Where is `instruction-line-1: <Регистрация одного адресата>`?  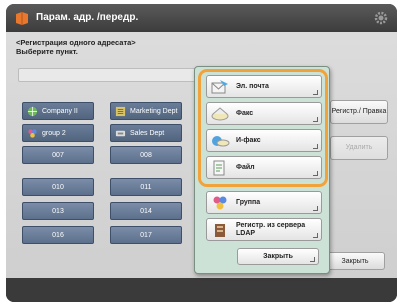 instruction-line-1: <Регистрация одного адресата> is located at coordinates (76, 42).